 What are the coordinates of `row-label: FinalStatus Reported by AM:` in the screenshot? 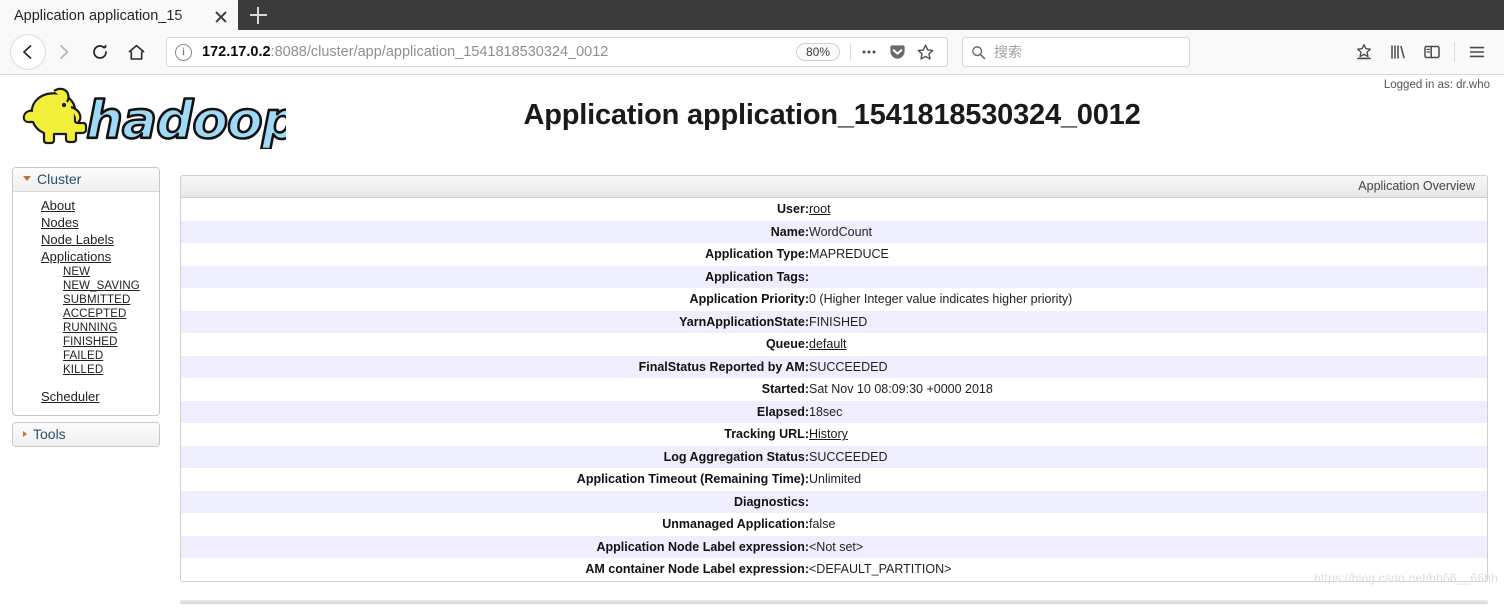 It's located at (723, 366).